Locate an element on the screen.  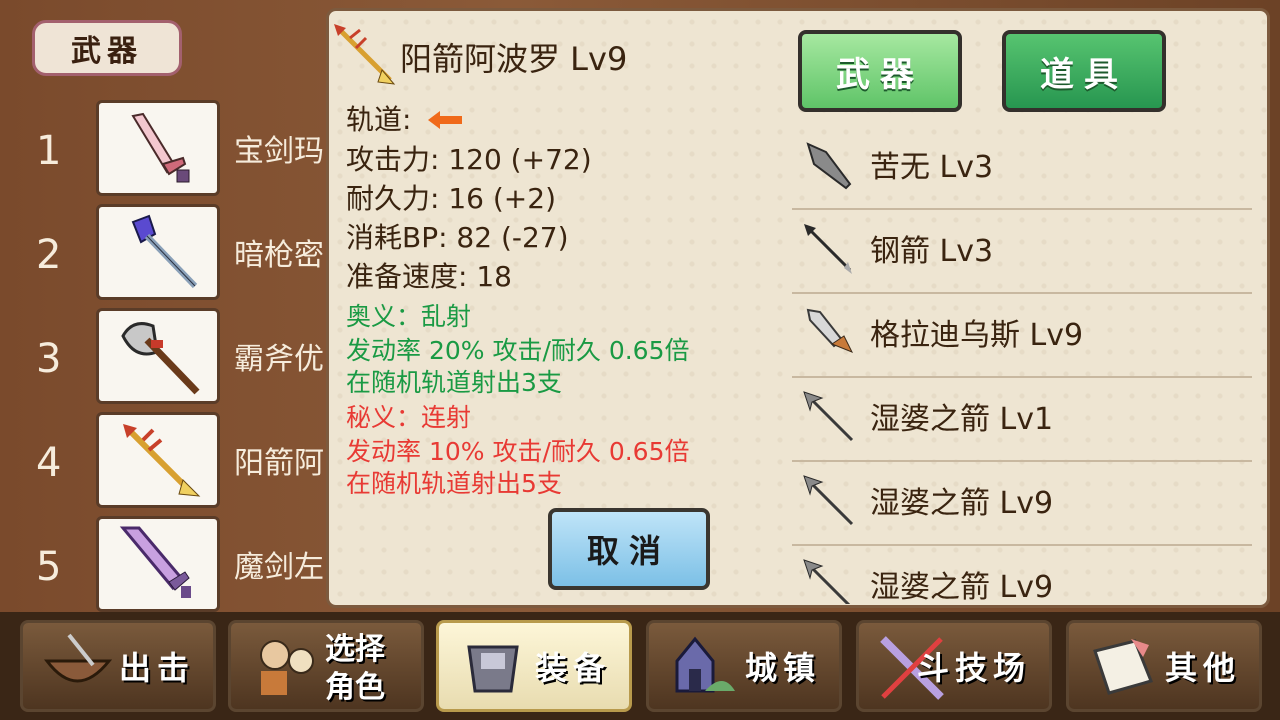
equip-slot-4: 4 阳箭阿 is located at coordinates (165, 462).